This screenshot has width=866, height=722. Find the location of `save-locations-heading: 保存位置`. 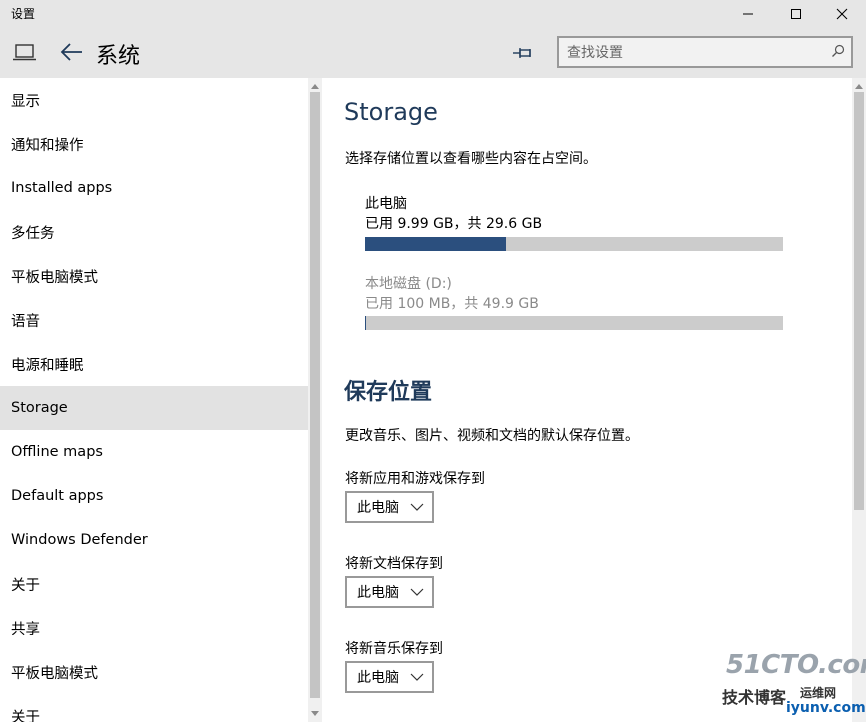

save-locations-heading: 保存位置 is located at coordinates (388, 392).